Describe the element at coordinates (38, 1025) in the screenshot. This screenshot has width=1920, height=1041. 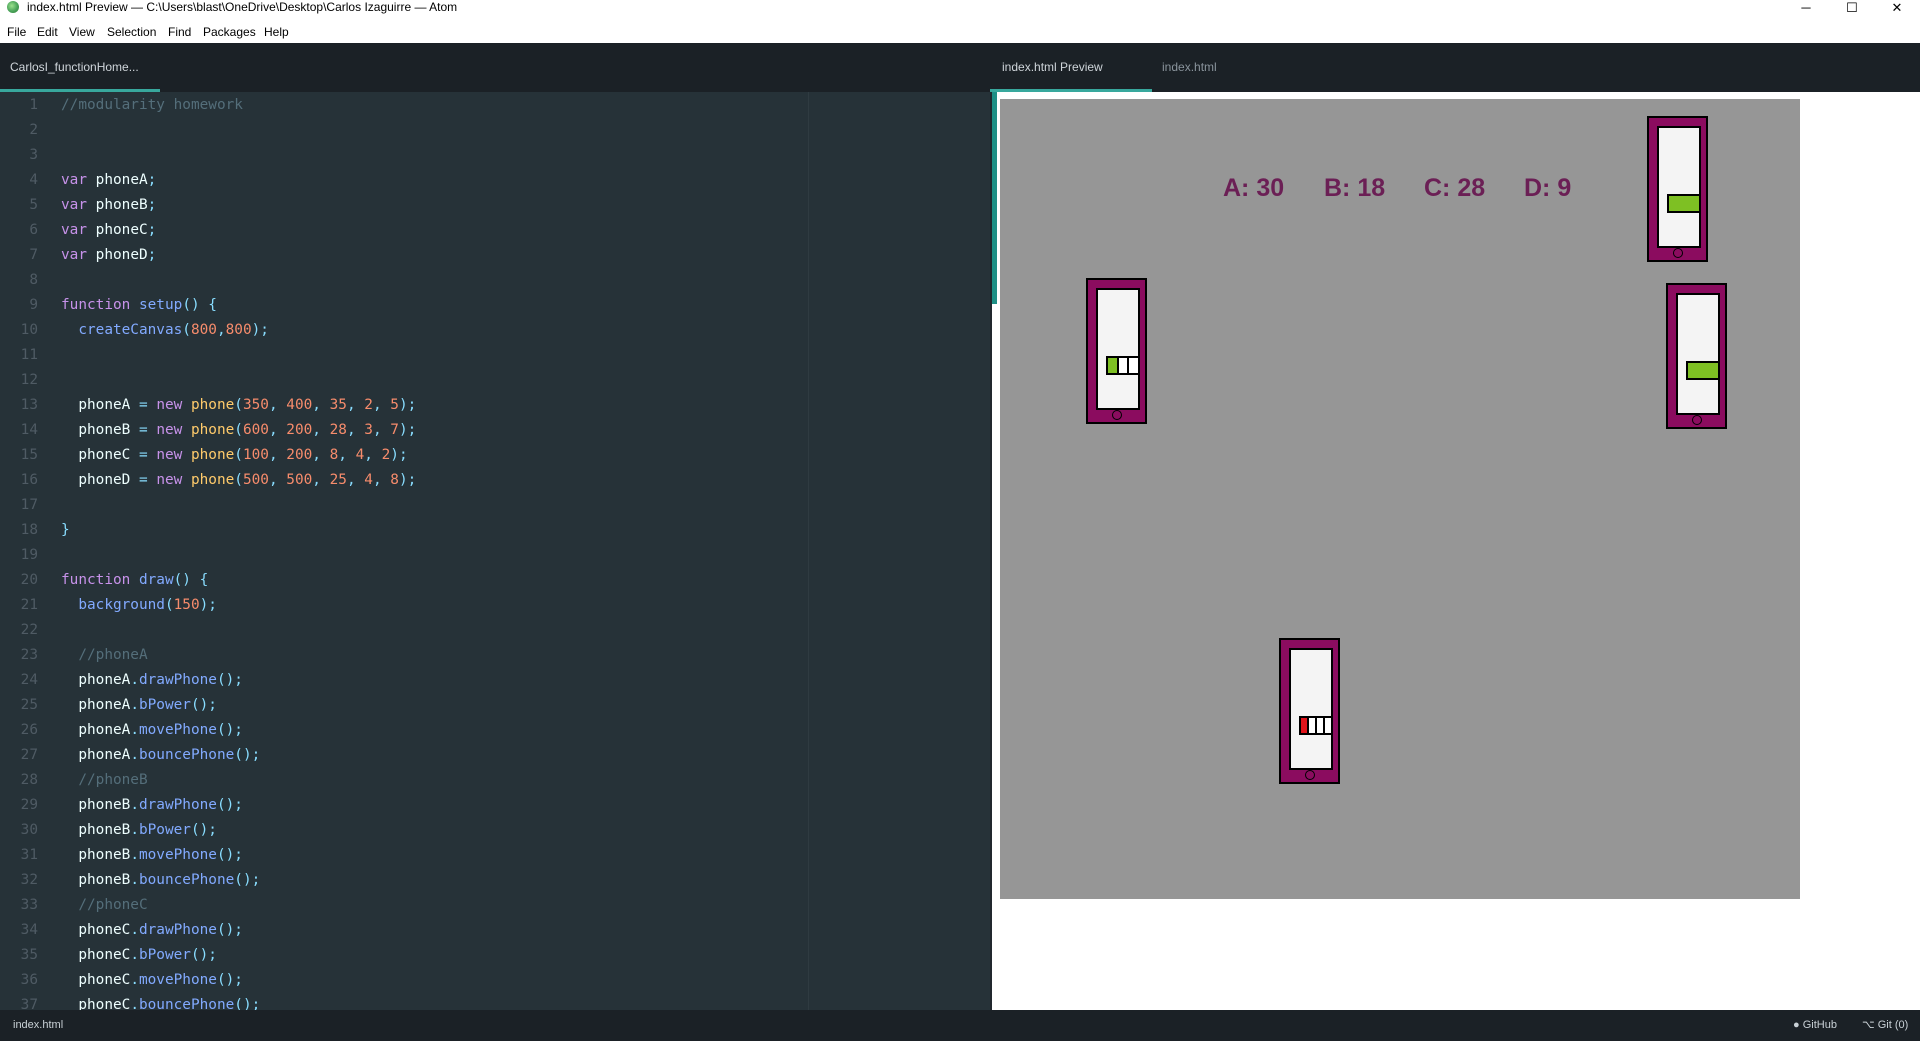
I see `status-file-name: index.html` at that location.